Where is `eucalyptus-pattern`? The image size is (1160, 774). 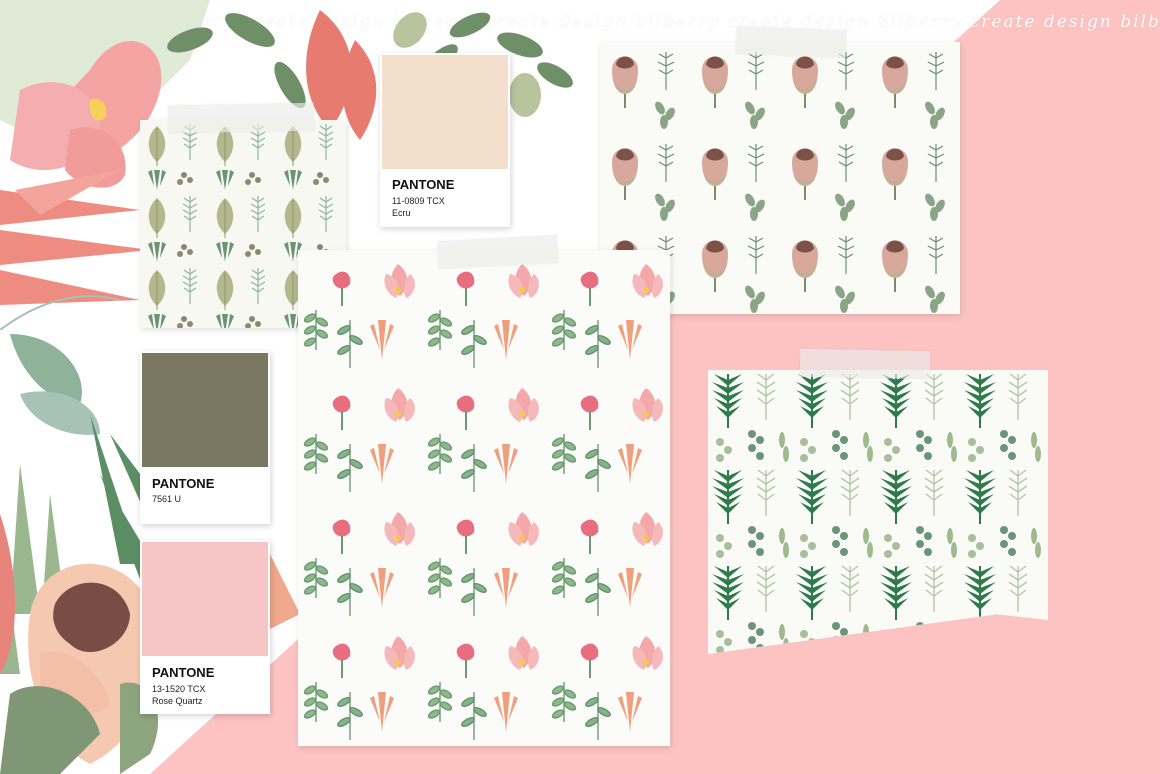
eucalyptus-pattern is located at coordinates (878, 512).